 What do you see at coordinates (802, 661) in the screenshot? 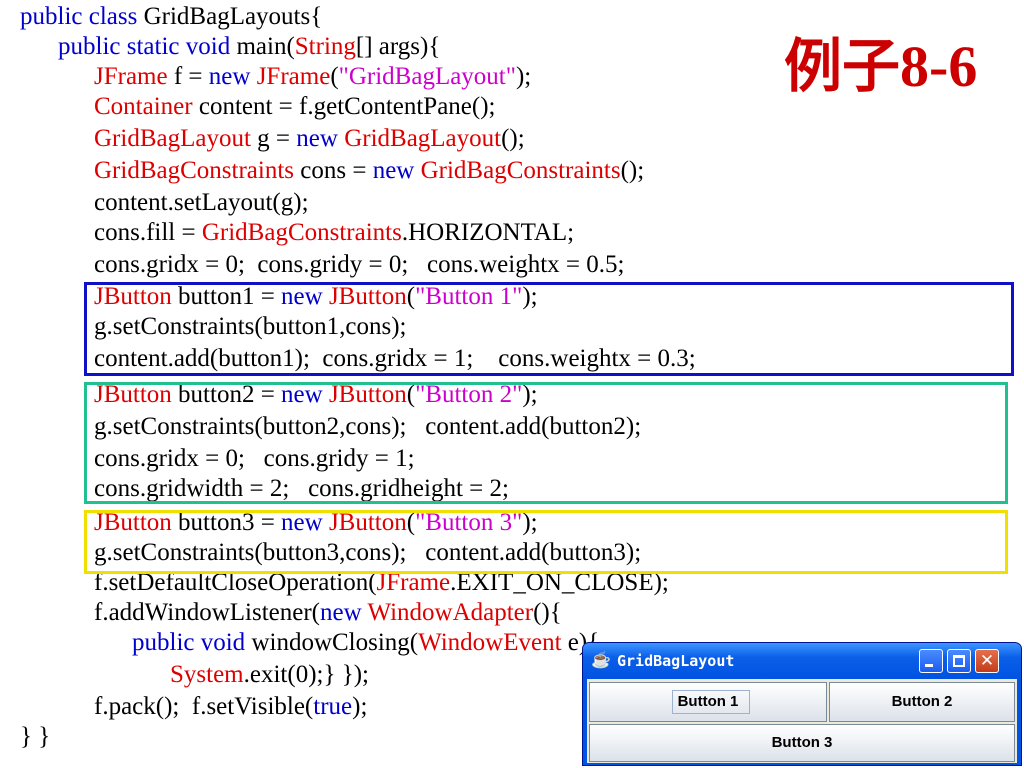
I see `window-titlebar: ☕ GridBagLayout ✕` at bounding box center [802, 661].